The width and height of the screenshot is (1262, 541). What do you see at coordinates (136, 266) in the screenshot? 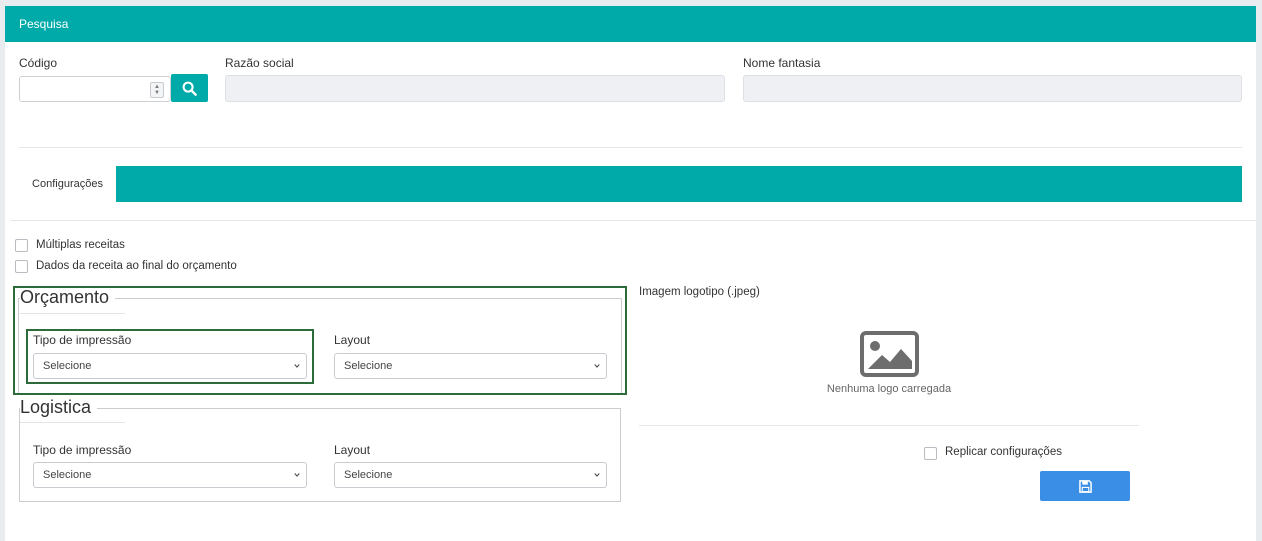
I see `dados-receita-label: Dados da receita ao final do orçamento` at bounding box center [136, 266].